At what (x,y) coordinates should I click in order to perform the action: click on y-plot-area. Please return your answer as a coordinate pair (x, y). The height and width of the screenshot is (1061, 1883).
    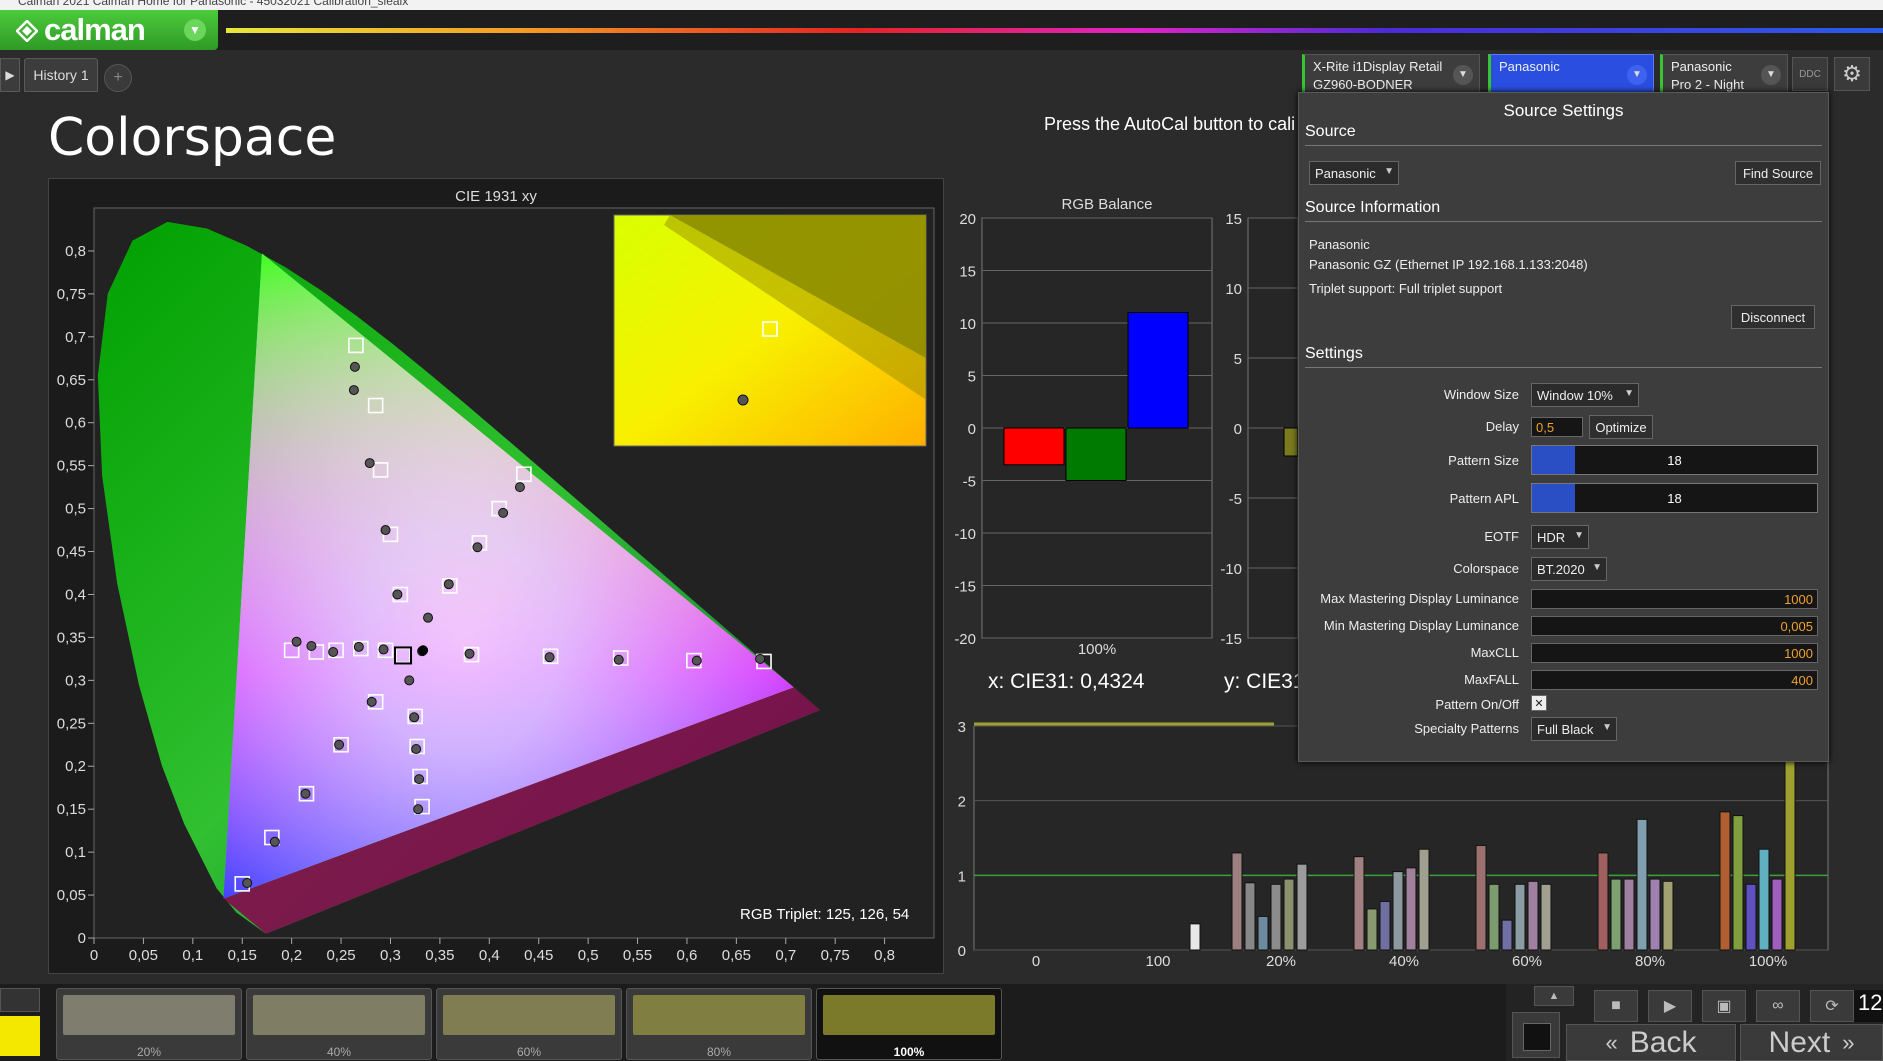
    Looking at the image, I should click on (1273, 428).